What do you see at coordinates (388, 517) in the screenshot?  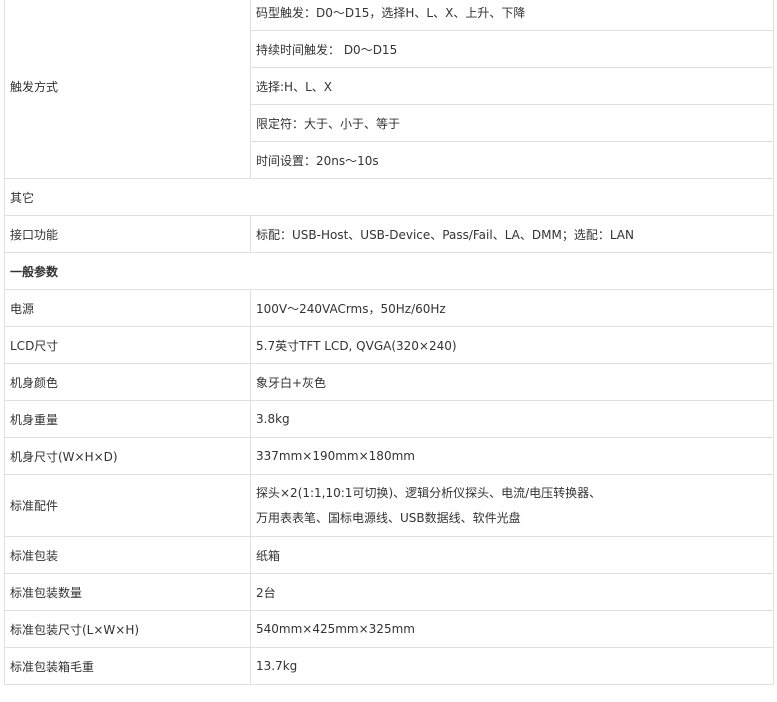 I see `accessories-line-2: 万用表表笔、国标电源线、USB数据线、软件光盘` at bounding box center [388, 517].